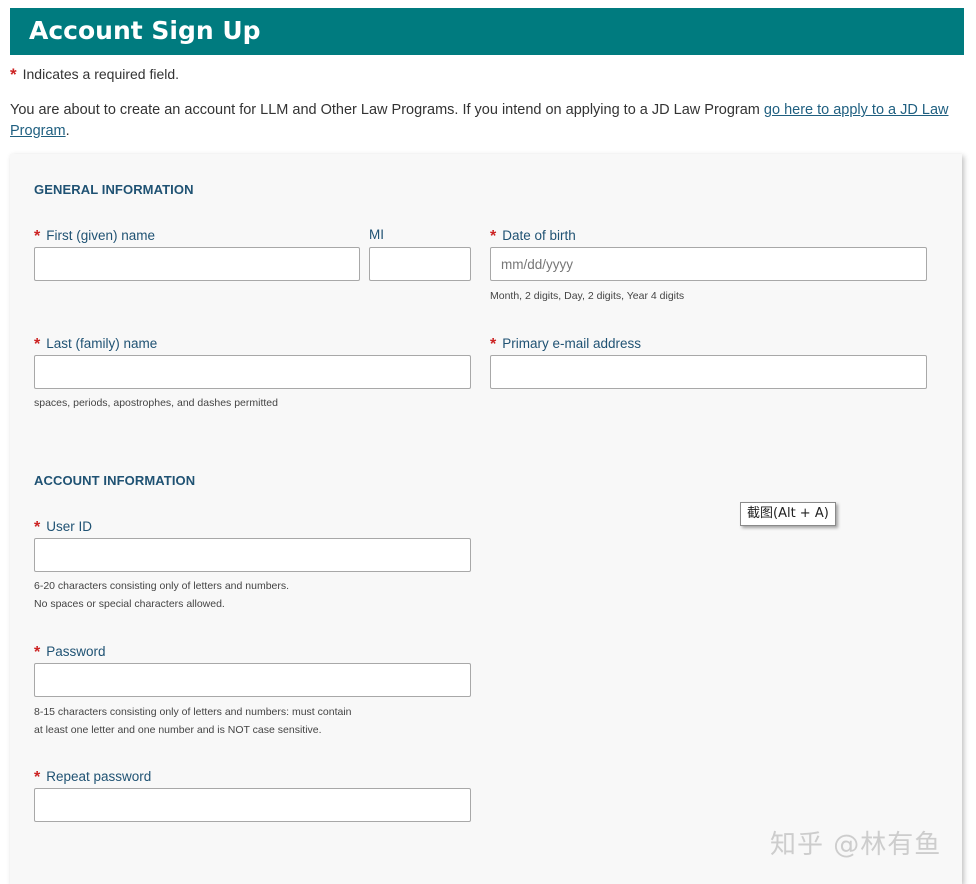  I want to click on password-label-text: Password, so click(76, 651).